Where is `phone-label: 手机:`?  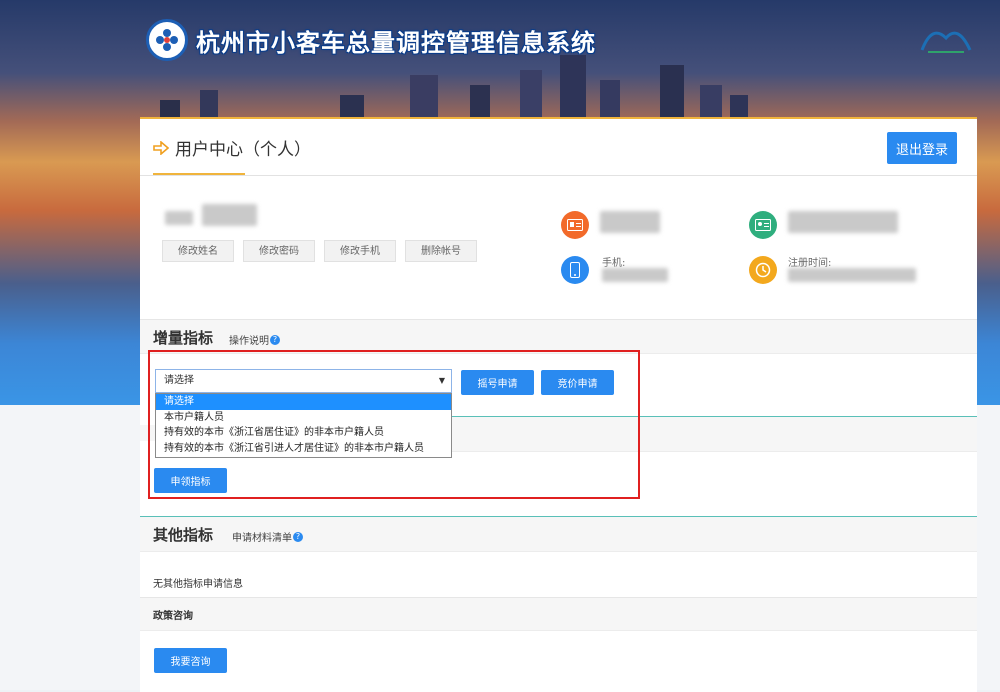
phone-label: 手机: is located at coordinates (614, 263).